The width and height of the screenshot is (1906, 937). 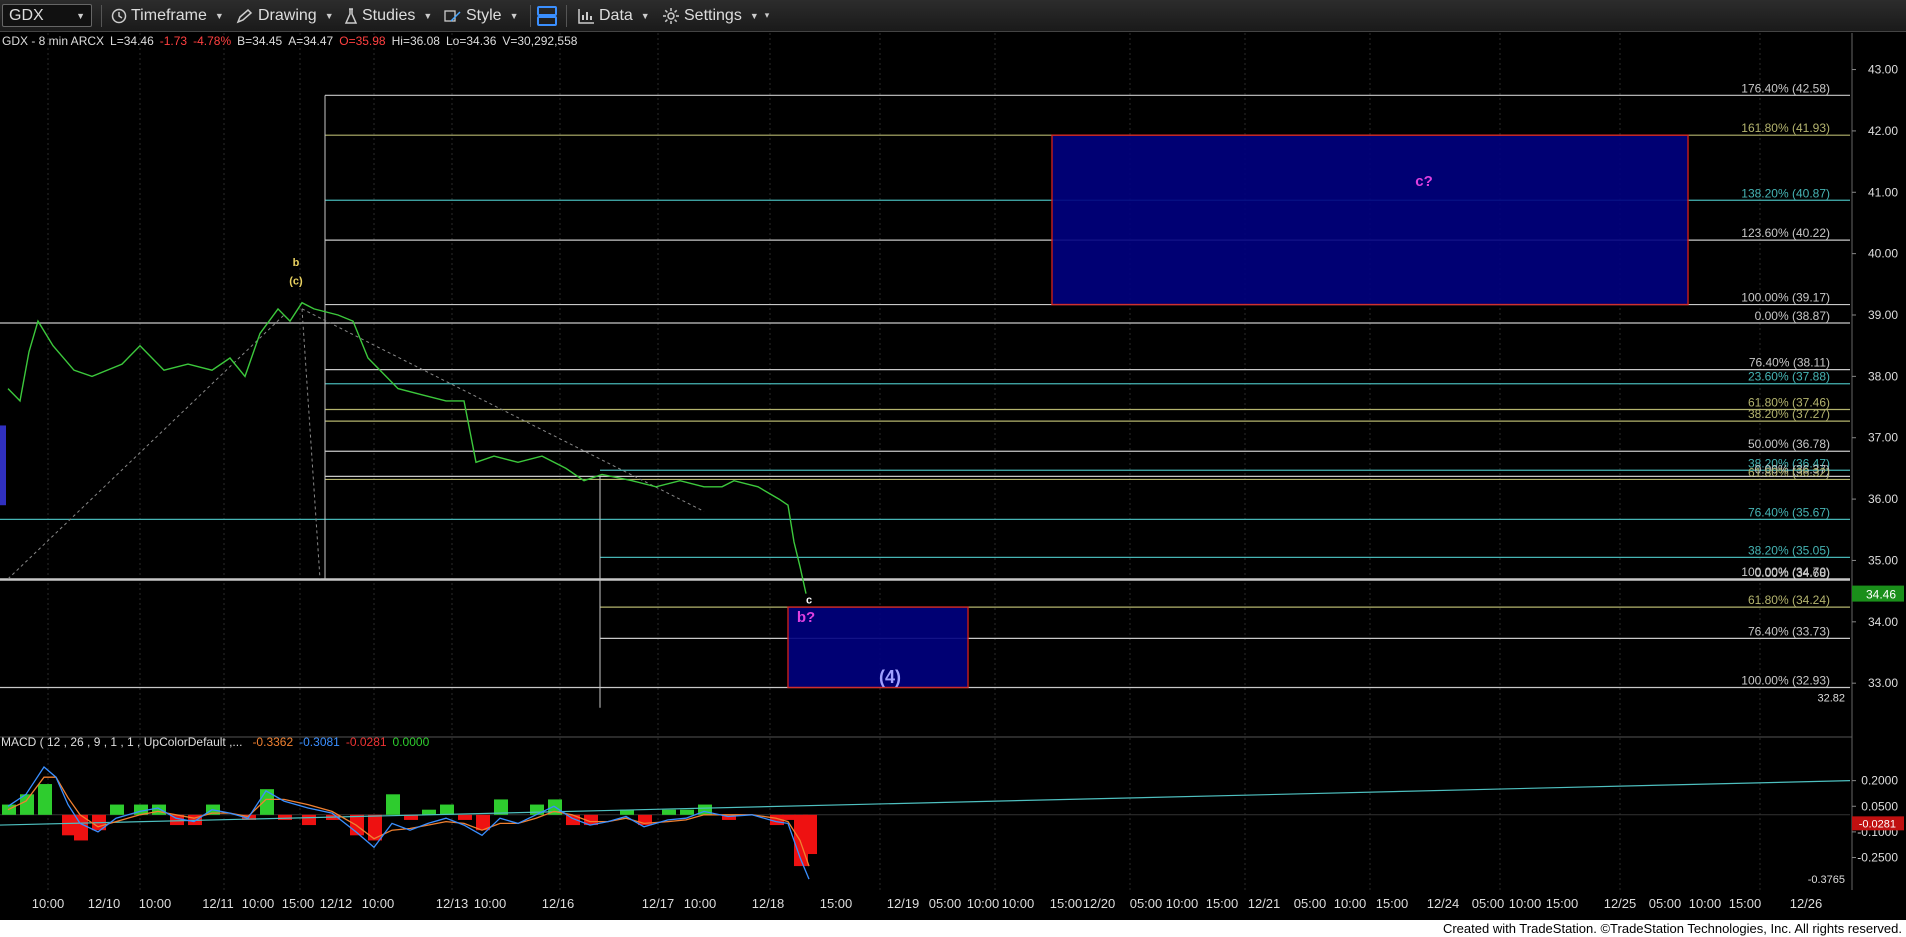 What do you see at coordinates (296, 263) in the screenshot?
I see `wave-label: b` at bounding box center [296, 263].